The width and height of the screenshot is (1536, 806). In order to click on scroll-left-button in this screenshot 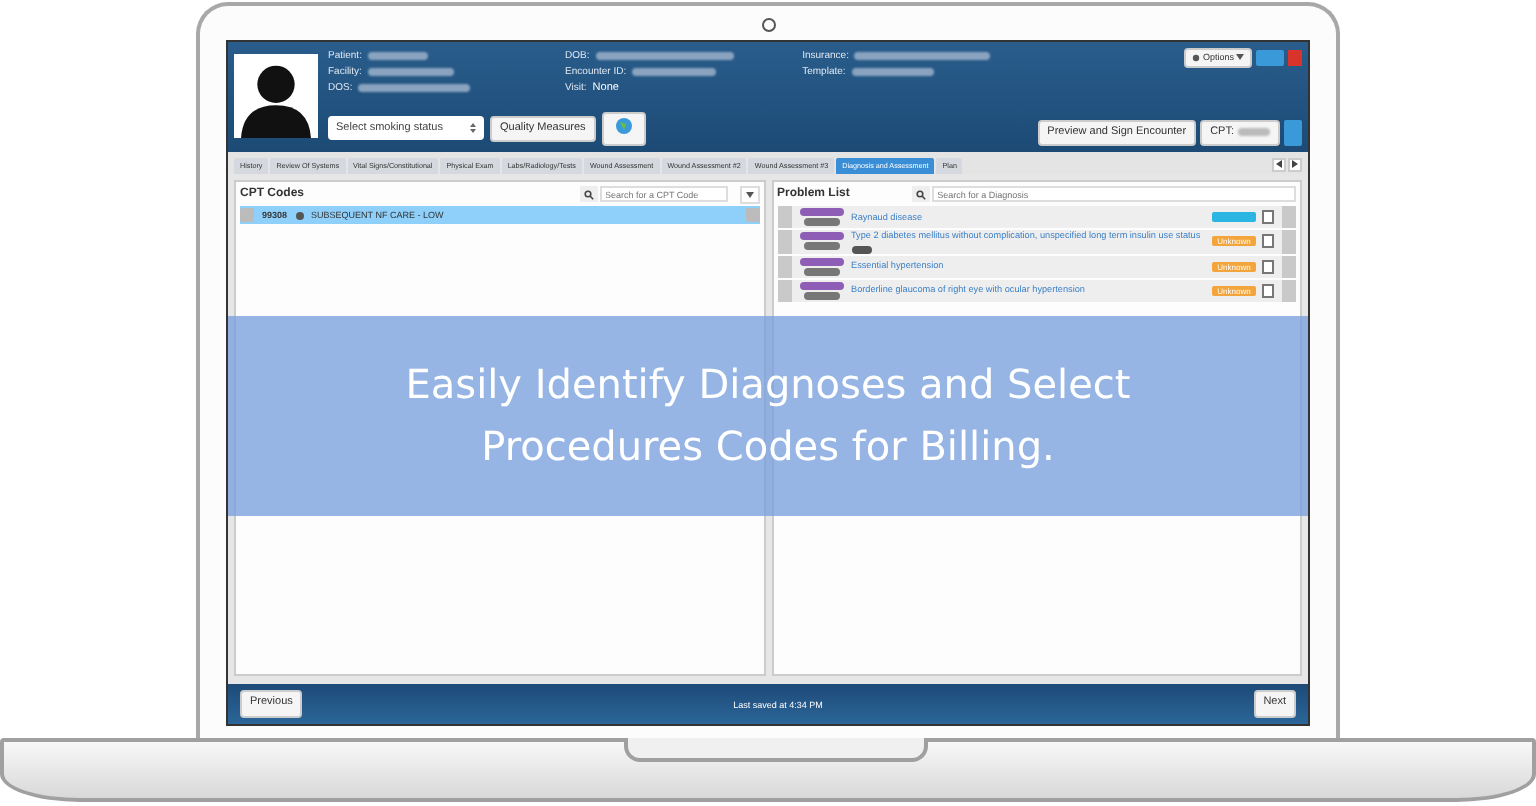, I will do `click(1279, 165)`.